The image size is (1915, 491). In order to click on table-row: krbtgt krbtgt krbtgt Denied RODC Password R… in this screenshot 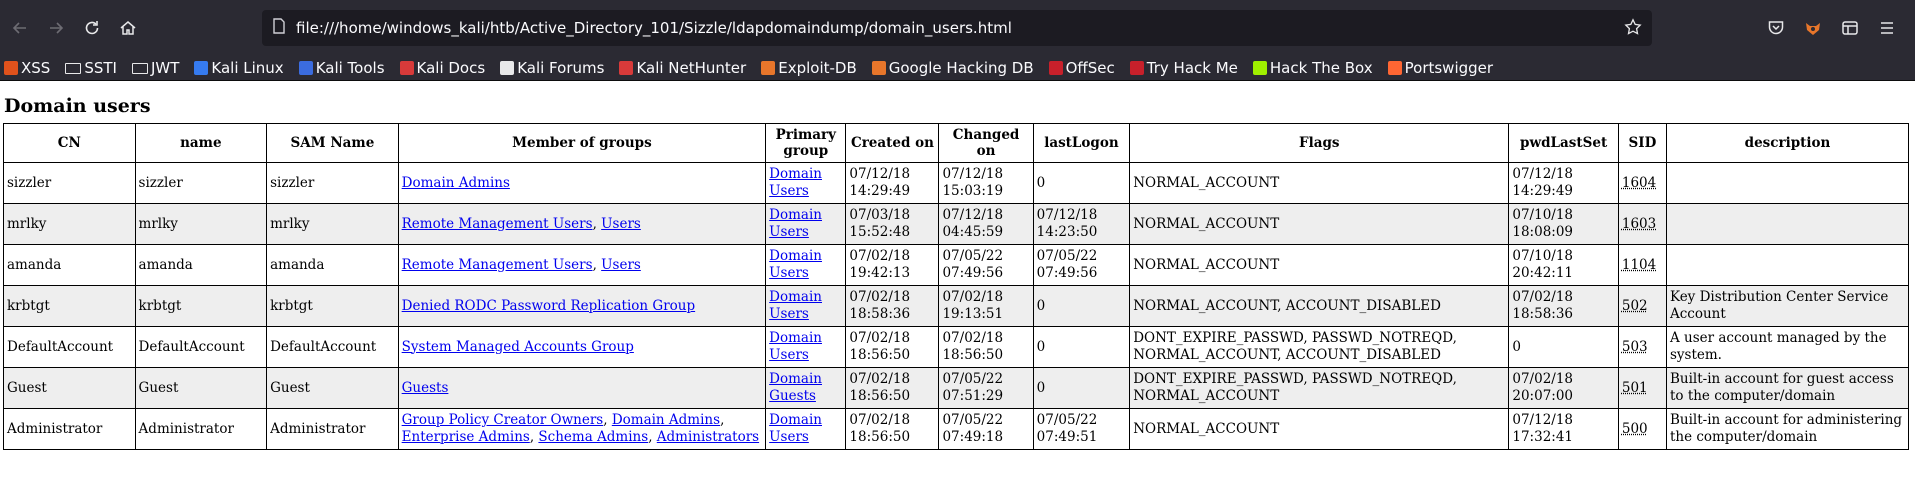, I will do `click(956, 306)`.